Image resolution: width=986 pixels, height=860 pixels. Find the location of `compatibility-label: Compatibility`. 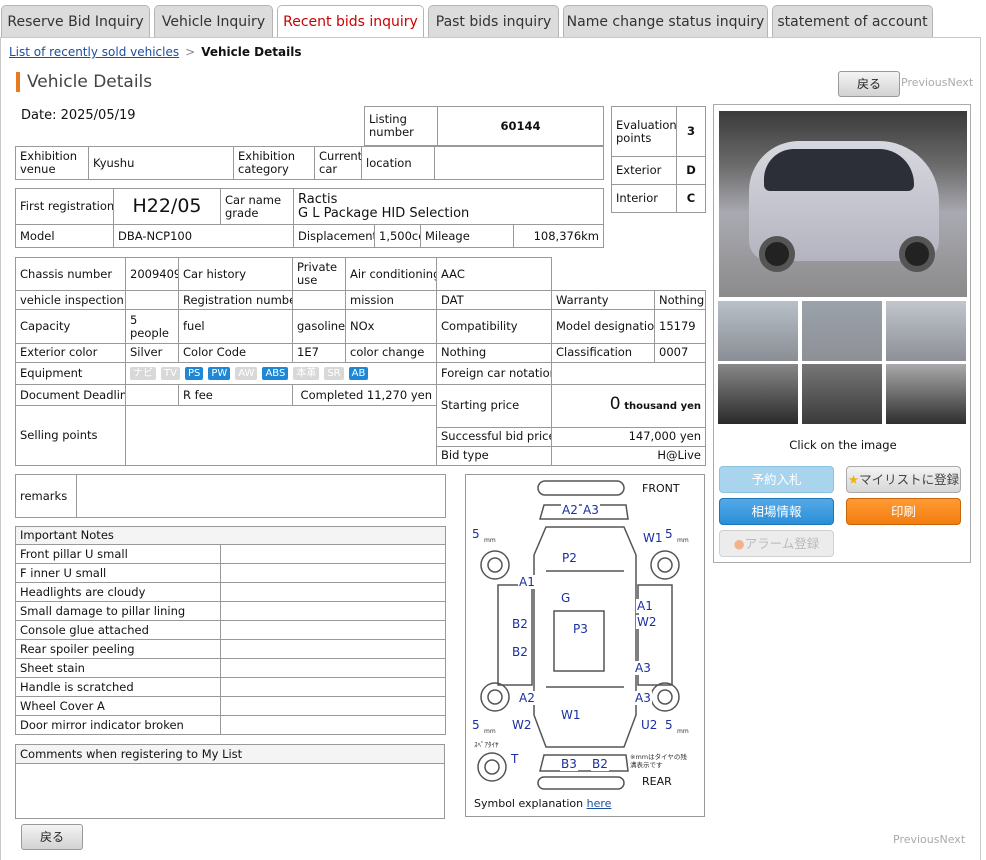

compatibility-label: Compatibility is located at coordinates (494, 326).